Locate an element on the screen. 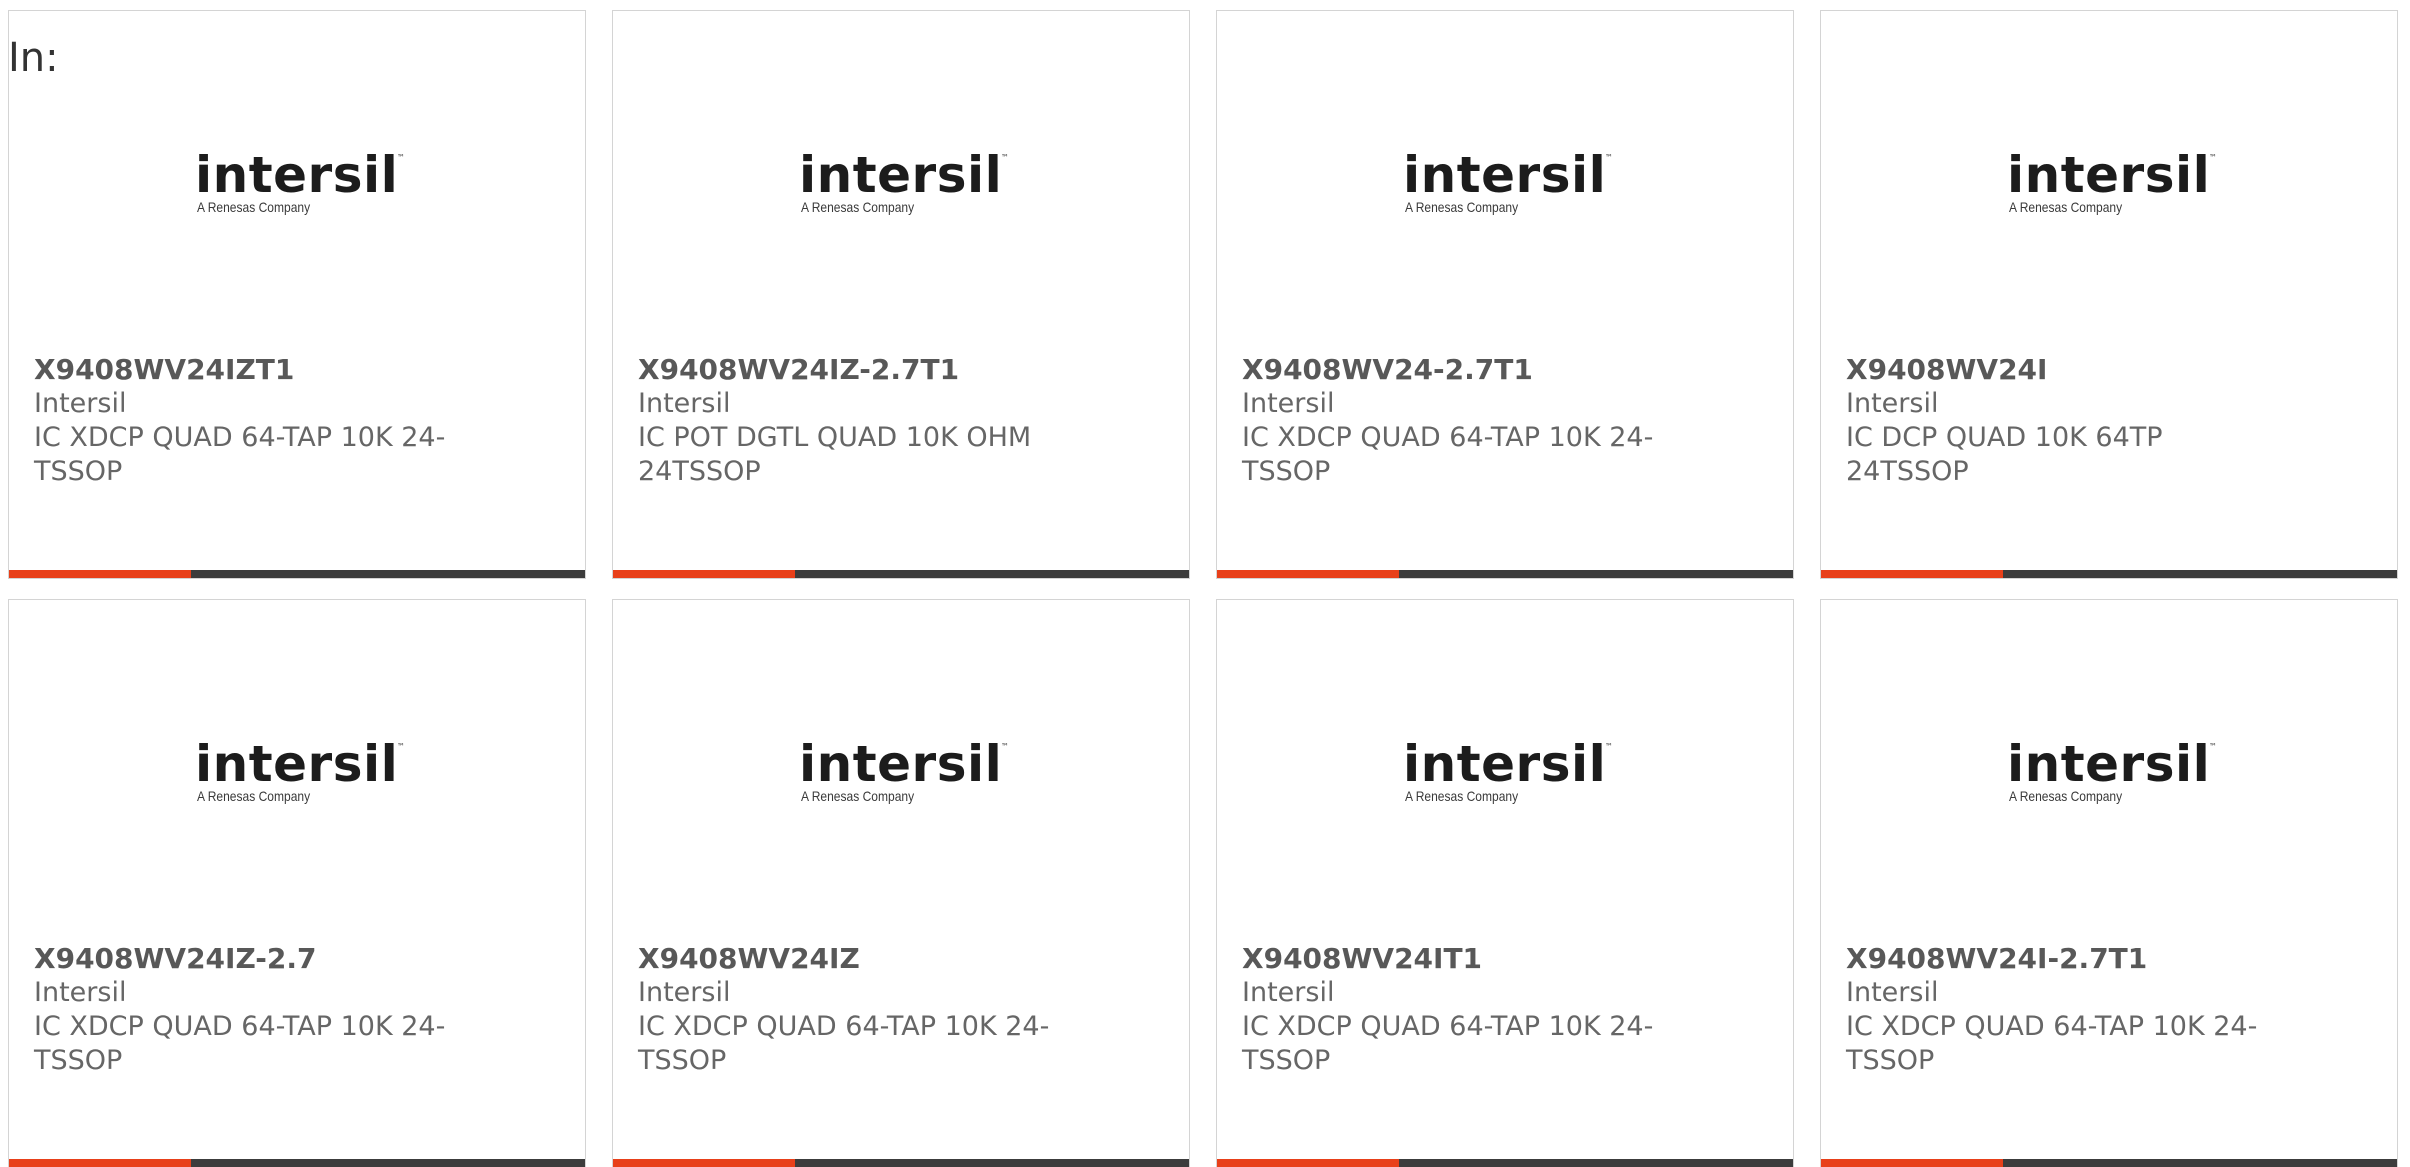  part-number: X9408WV24I is located at coordinates (2056, 370).